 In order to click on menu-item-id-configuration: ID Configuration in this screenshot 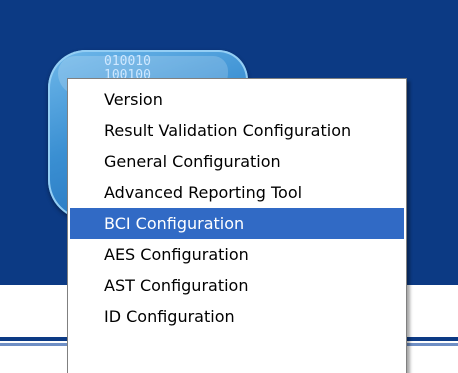, I will do `click(237, 316)`.